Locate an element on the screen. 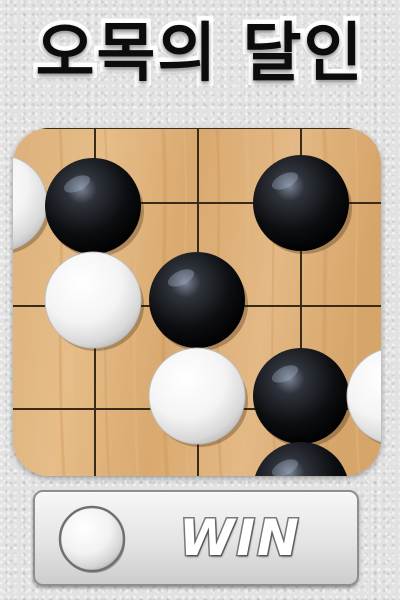  win-button: WIN is located at coordinates (196, 538).